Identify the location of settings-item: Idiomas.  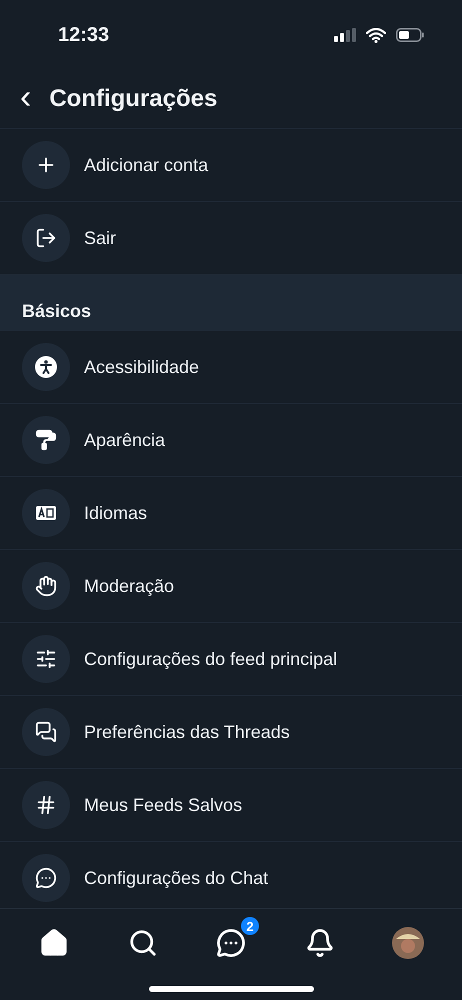
(231, 513).